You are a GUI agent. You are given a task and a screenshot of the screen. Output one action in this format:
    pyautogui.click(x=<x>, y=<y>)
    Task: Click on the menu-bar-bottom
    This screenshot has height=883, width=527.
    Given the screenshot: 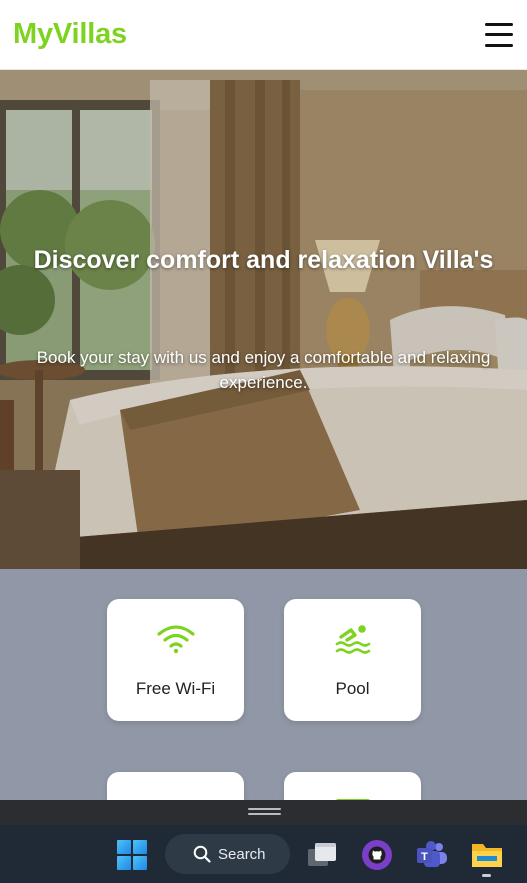 What is the action you would take?
    pyautogui.click(x=499, y=45)
    